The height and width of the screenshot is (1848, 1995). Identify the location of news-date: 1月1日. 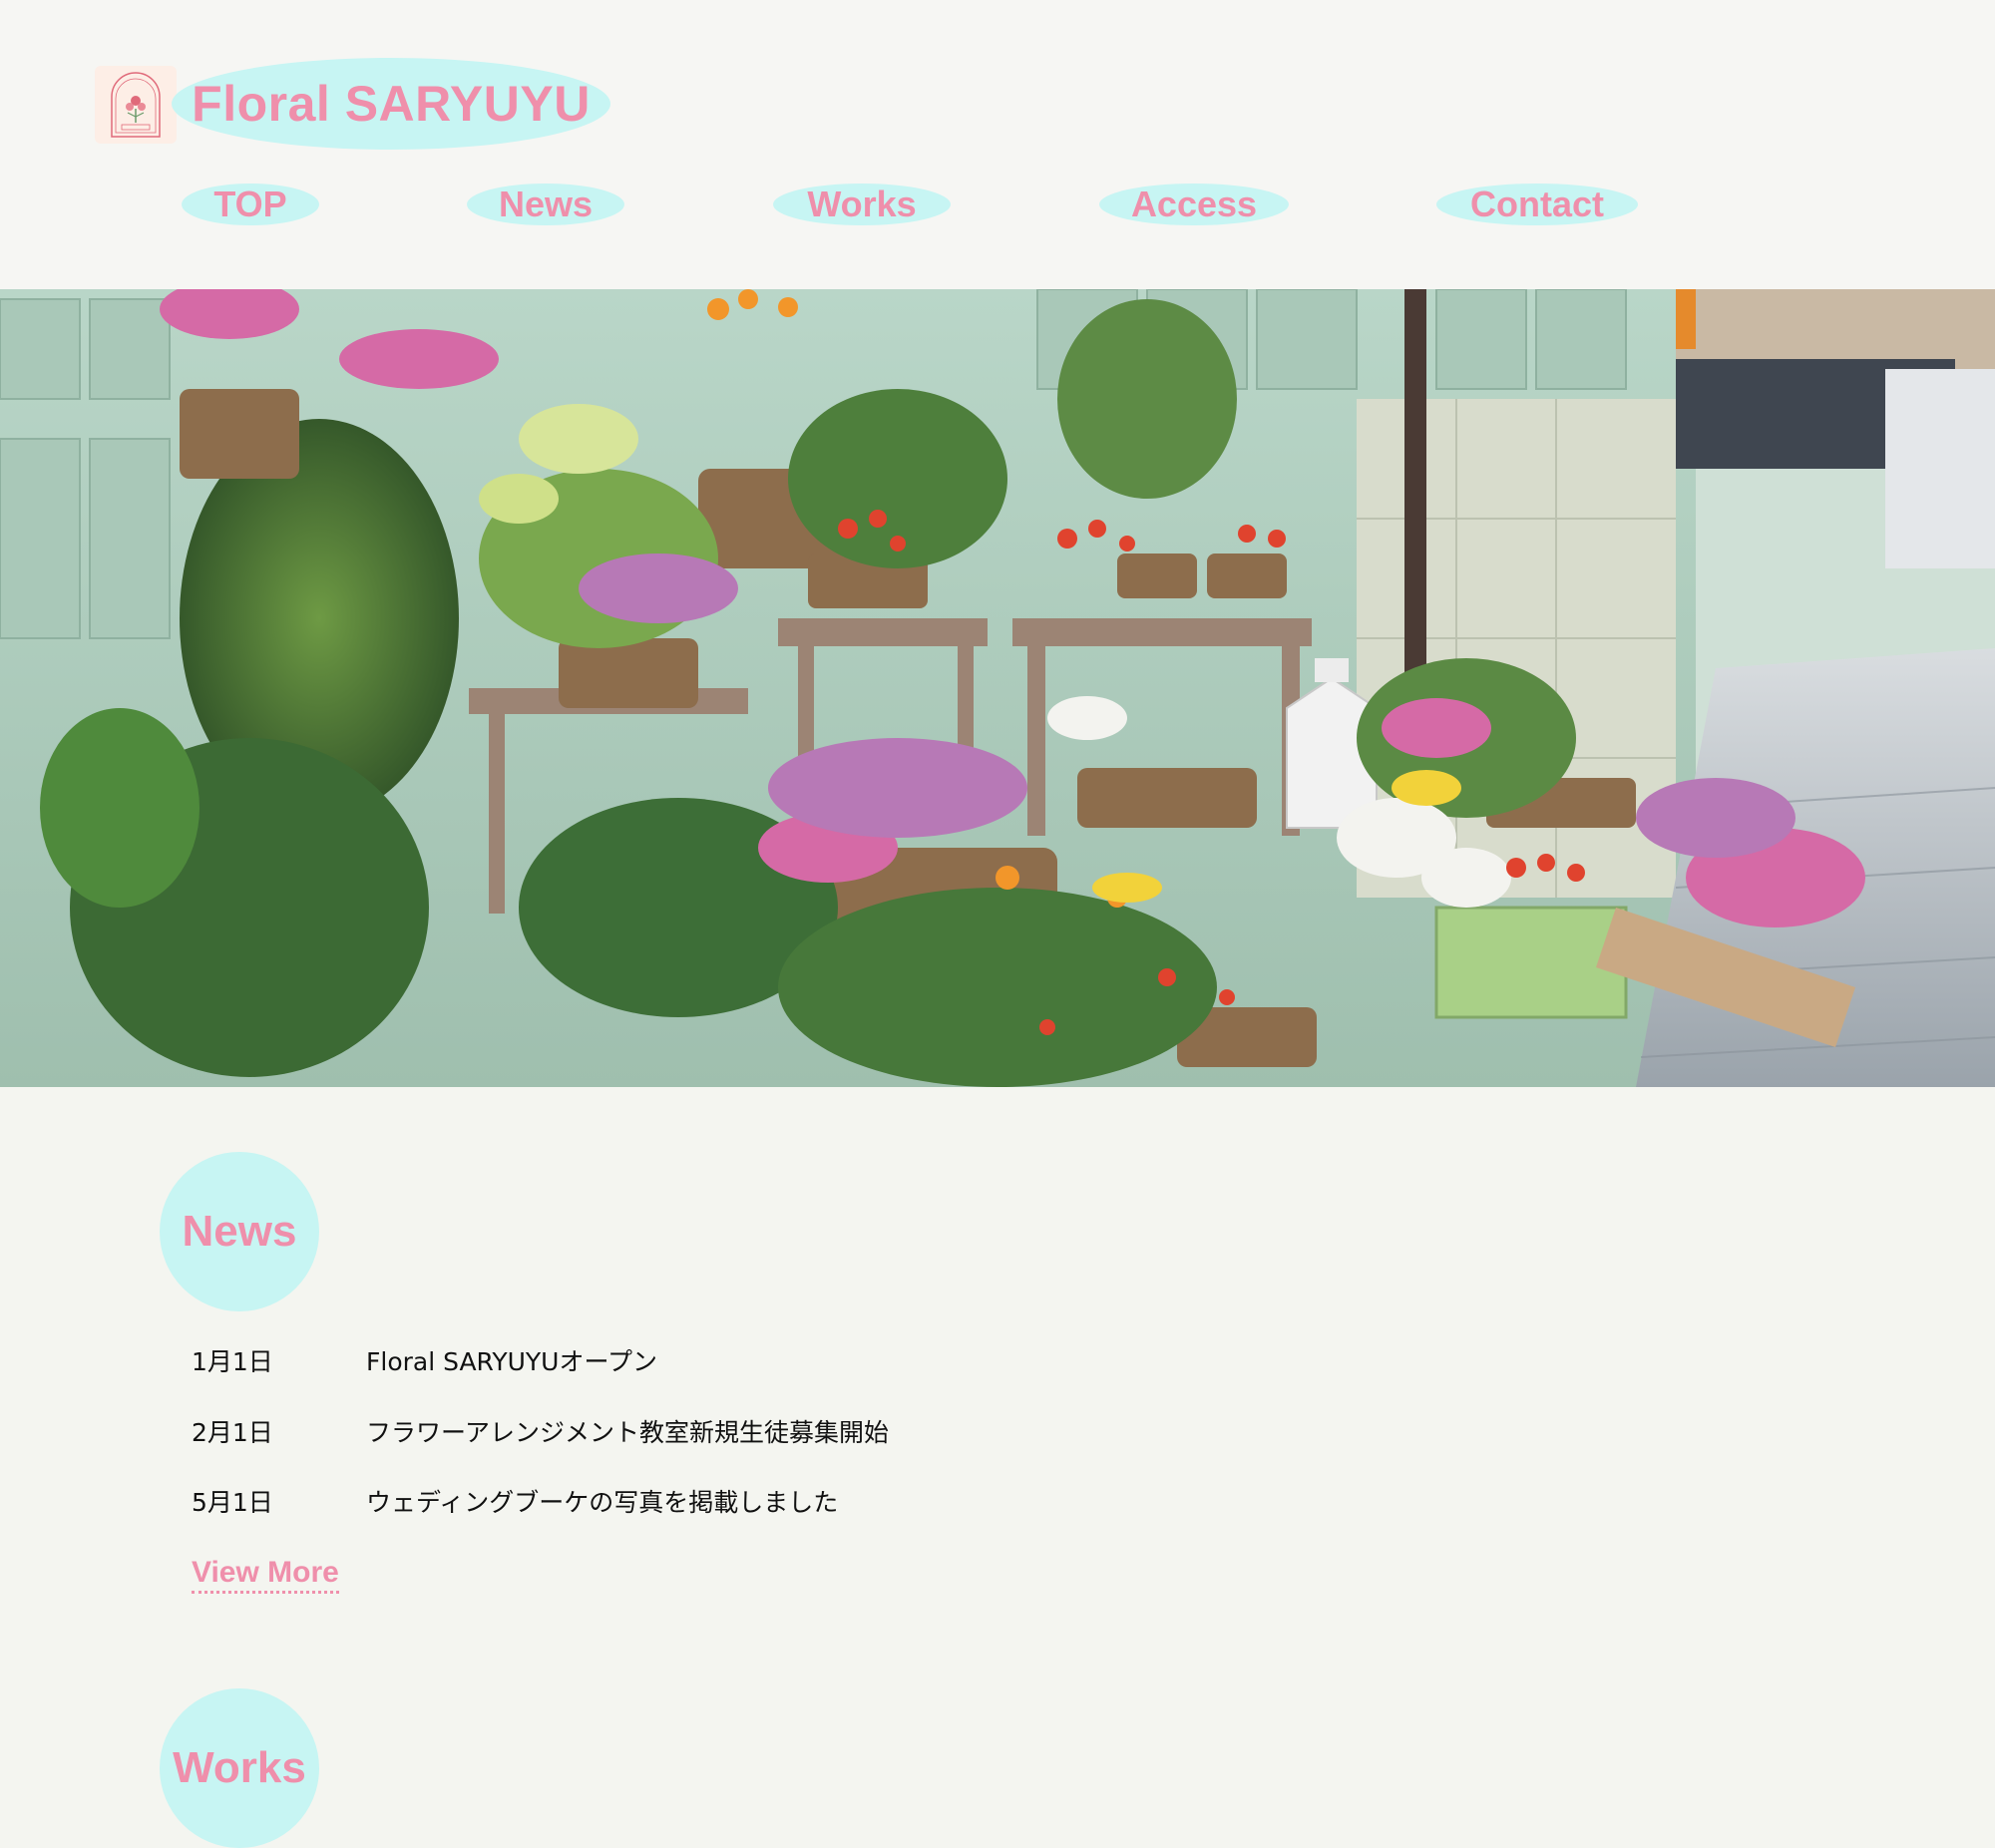
(232, 1361).